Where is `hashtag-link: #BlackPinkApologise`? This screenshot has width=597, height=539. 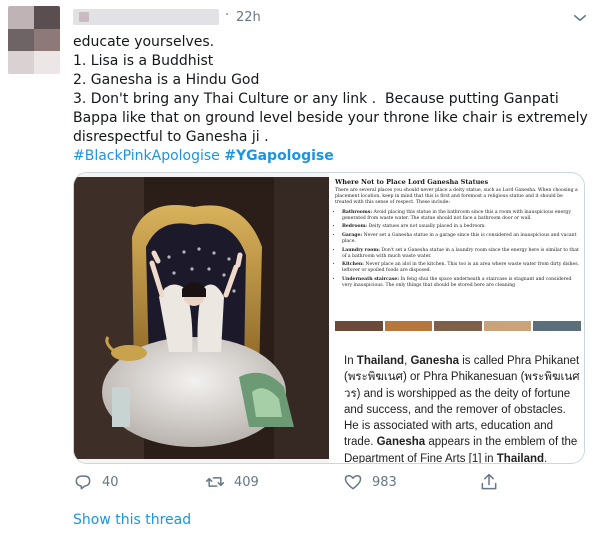
hashtag-link: #BlackPinkApologise is located at coordinates (146, 156).